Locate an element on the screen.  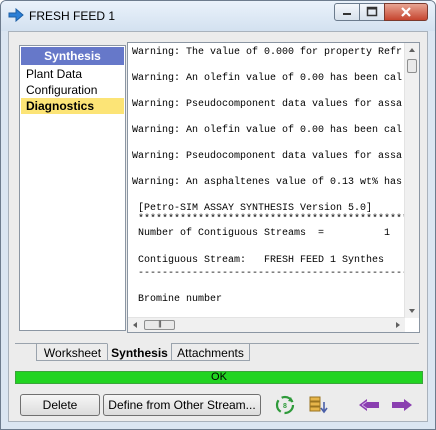
arrow-right-icon is located at coordinates (16, 15).